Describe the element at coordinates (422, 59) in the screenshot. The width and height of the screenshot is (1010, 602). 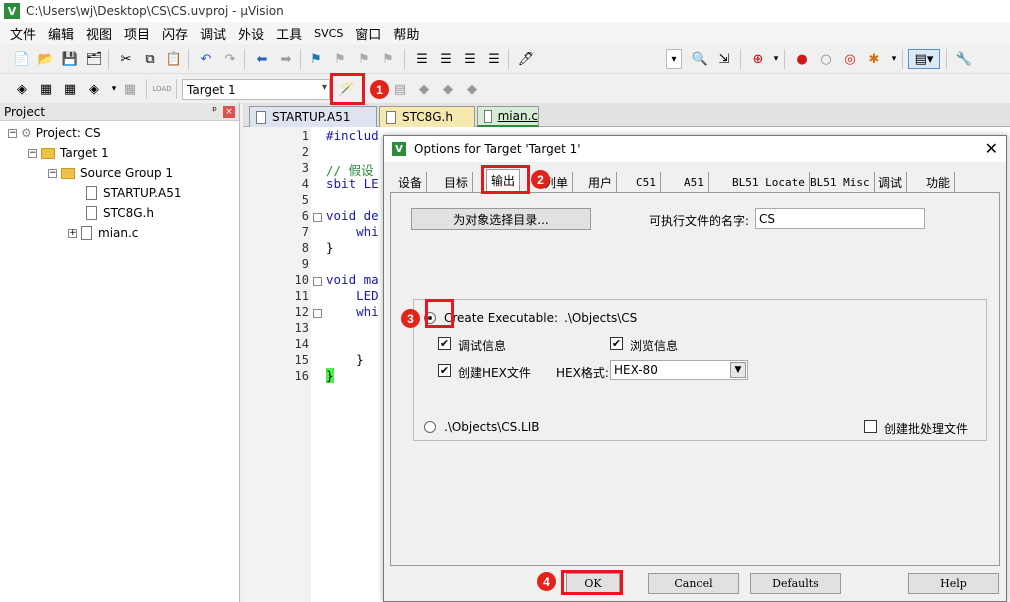
I see `indent-icon: ☰` at that location.